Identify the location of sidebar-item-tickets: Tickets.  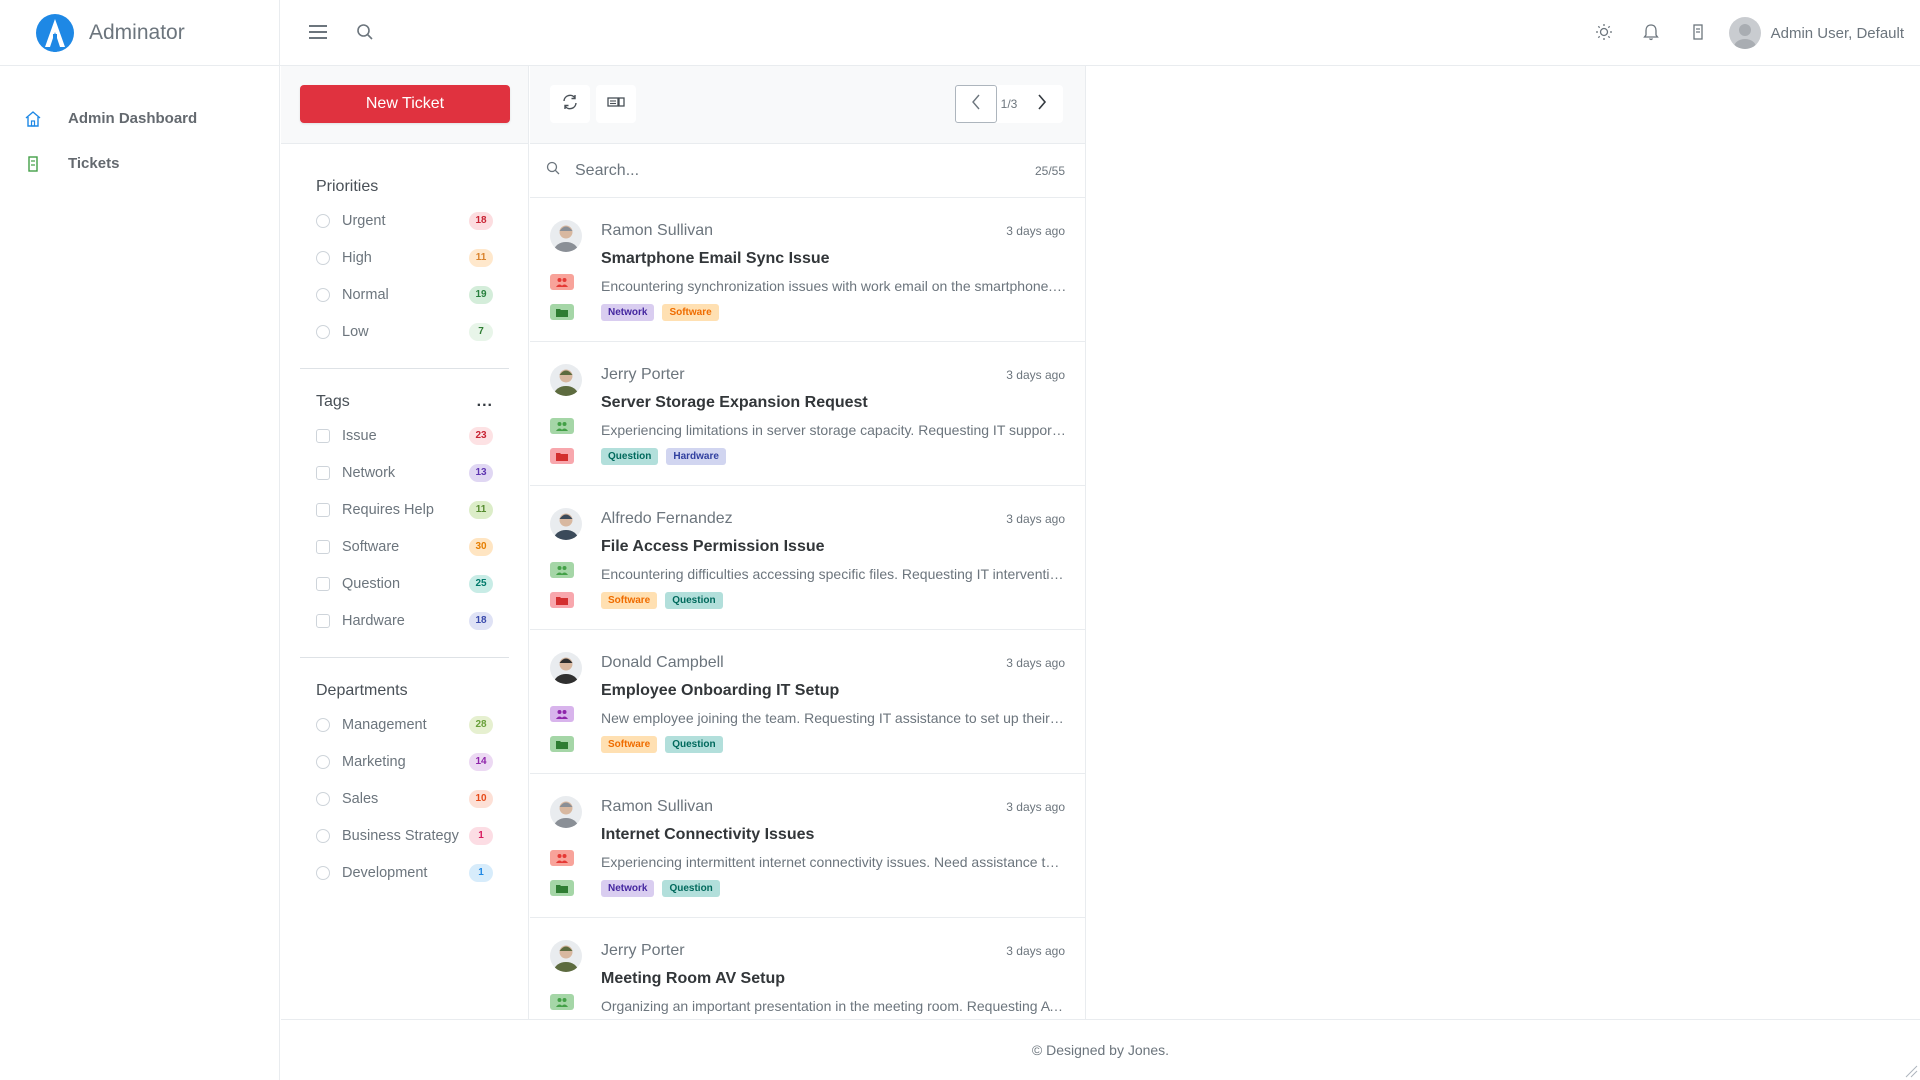
(139, 163).